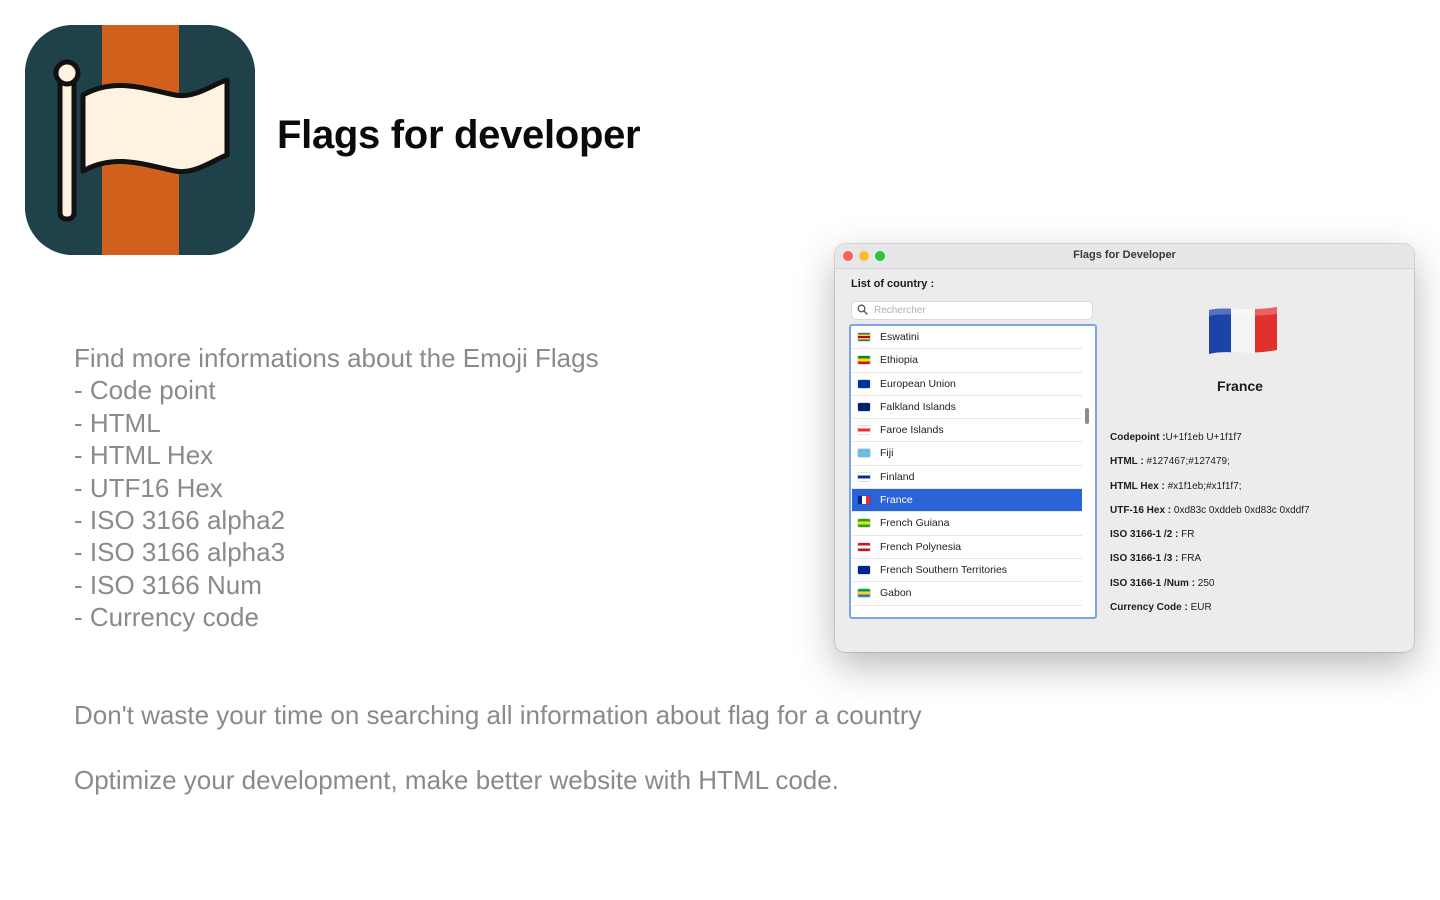 The width and height of the screenshot is (1440, 900). I want to click on country-name-label: Eswatini, so click(900, 337).